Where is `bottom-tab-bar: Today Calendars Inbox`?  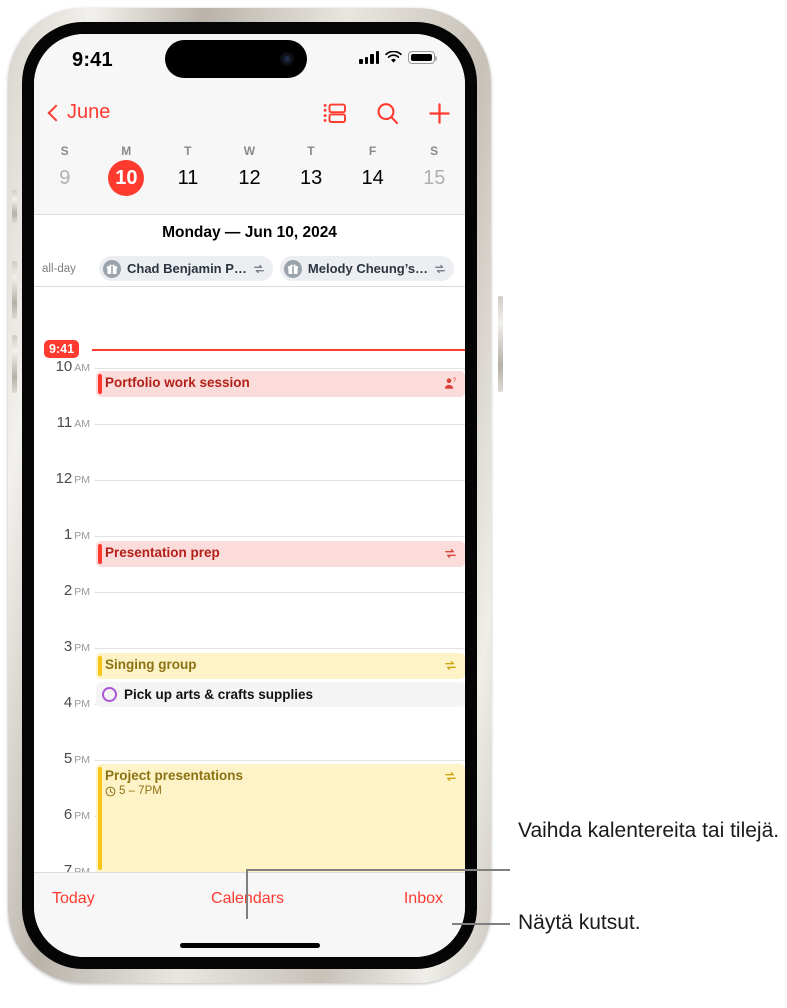
bottom-tab-bar: Today Calendars Inbox is located at coordinates (249, 914).